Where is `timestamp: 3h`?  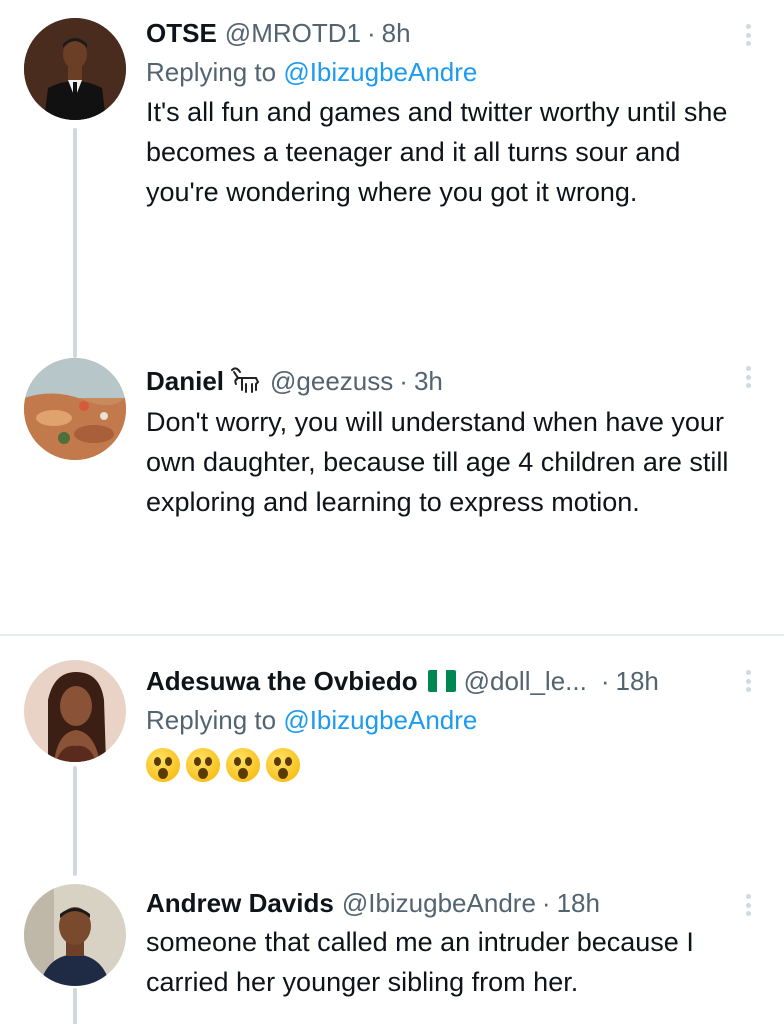
timestamp: 3h is located at coordinates (428, 381).